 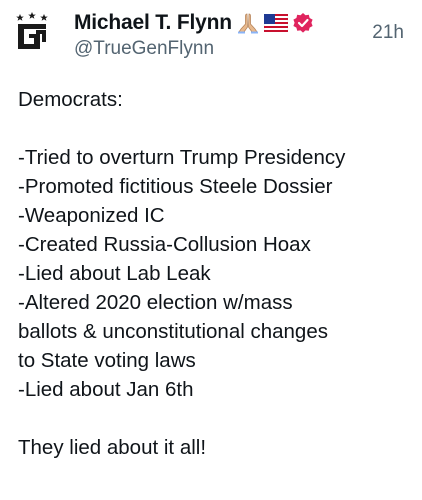 I want to click on post-timestamp: 21h, so click(x=388, y=33).